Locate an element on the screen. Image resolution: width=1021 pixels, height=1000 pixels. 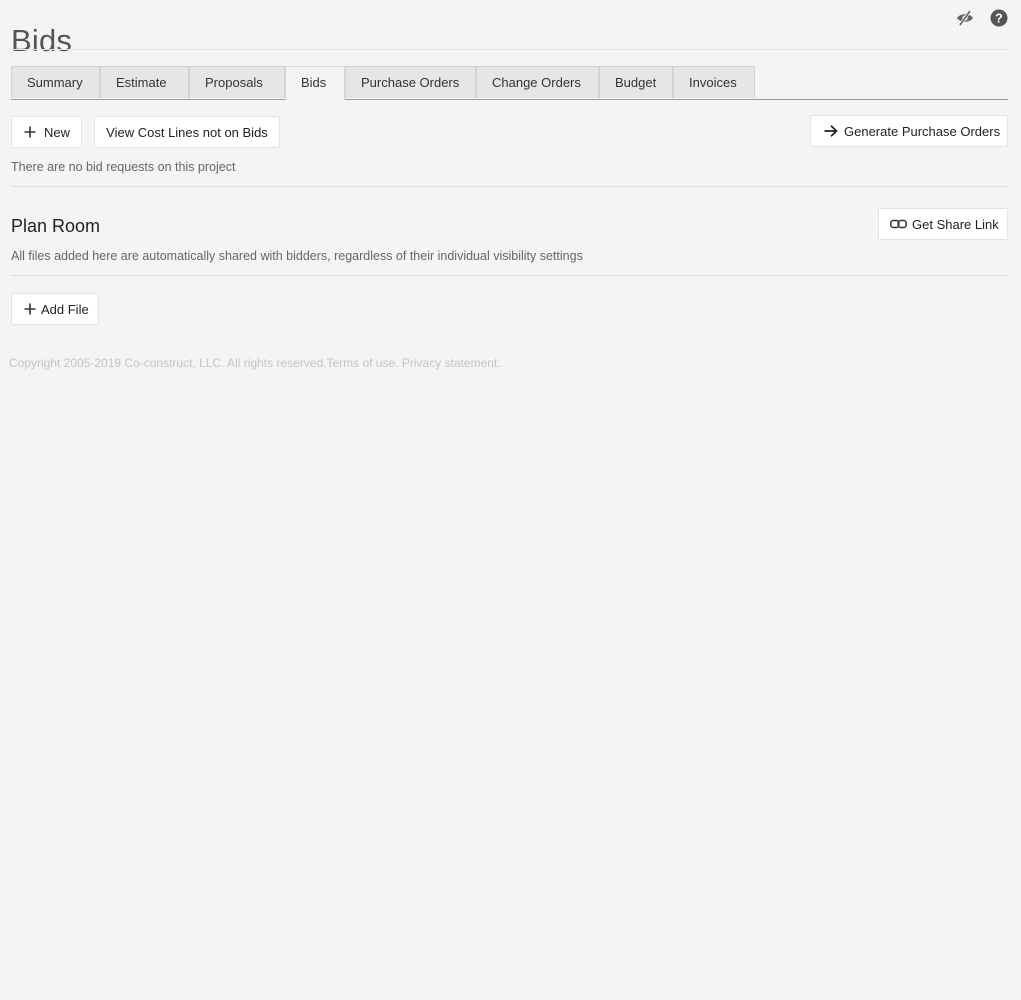
page-title: Bids is located at coordinates (42, 40).